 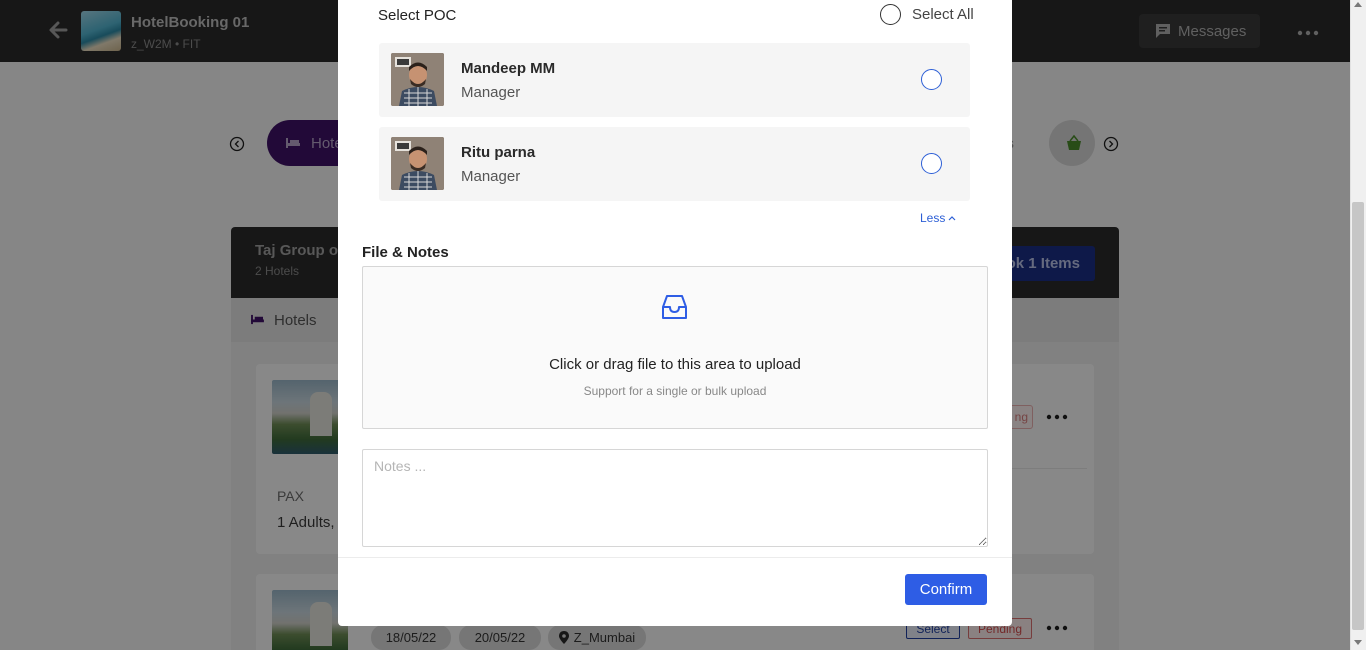 I want to click on notes-field, so click(x=675, y=498).